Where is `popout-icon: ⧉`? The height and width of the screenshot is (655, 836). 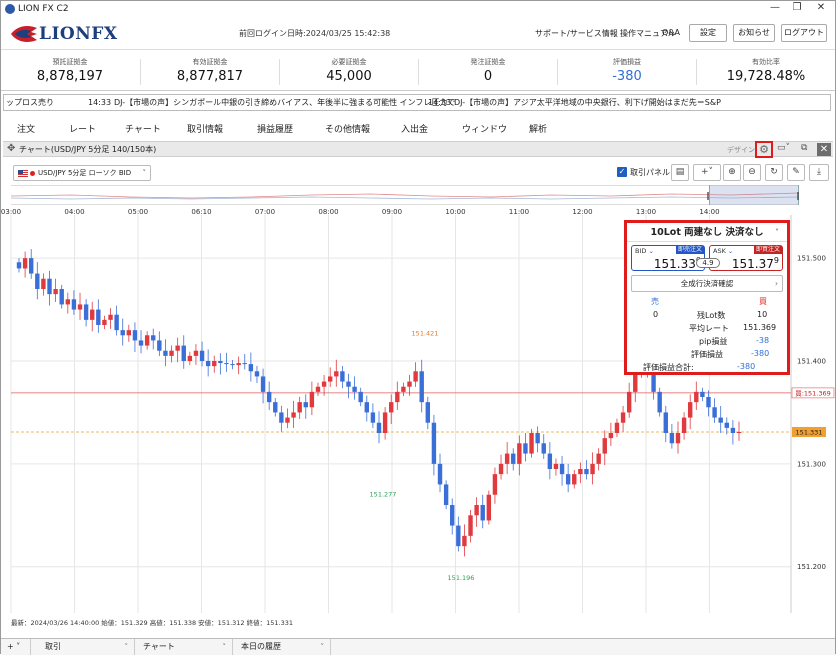
popout-icon: ⧉ is located at coordinates (804, 148).